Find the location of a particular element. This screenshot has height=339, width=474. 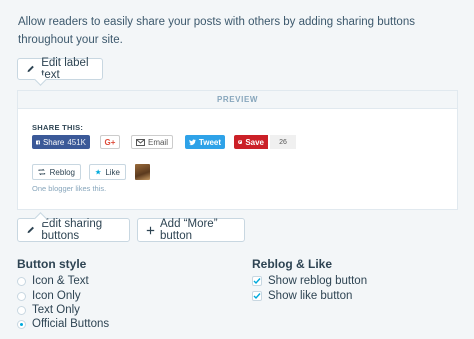

pinterest-icon: P is located at coordinates (240, 141).